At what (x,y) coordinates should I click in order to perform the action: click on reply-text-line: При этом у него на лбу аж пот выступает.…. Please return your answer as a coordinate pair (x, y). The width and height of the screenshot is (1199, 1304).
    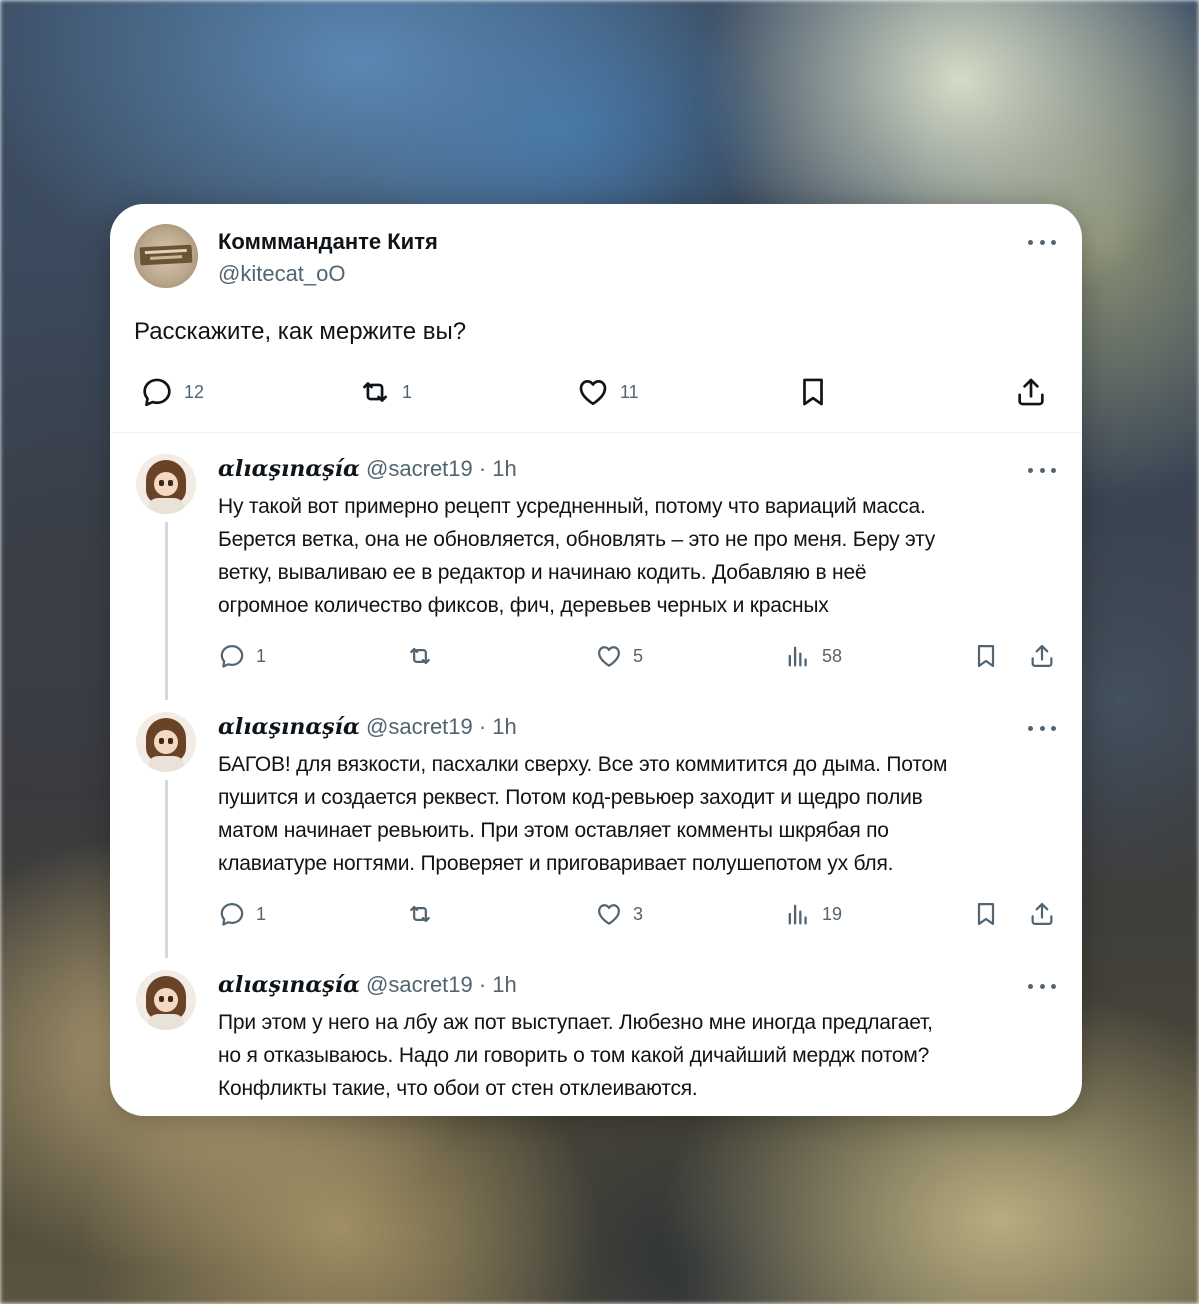
    Looking at the image, I should click on (575, 1022).